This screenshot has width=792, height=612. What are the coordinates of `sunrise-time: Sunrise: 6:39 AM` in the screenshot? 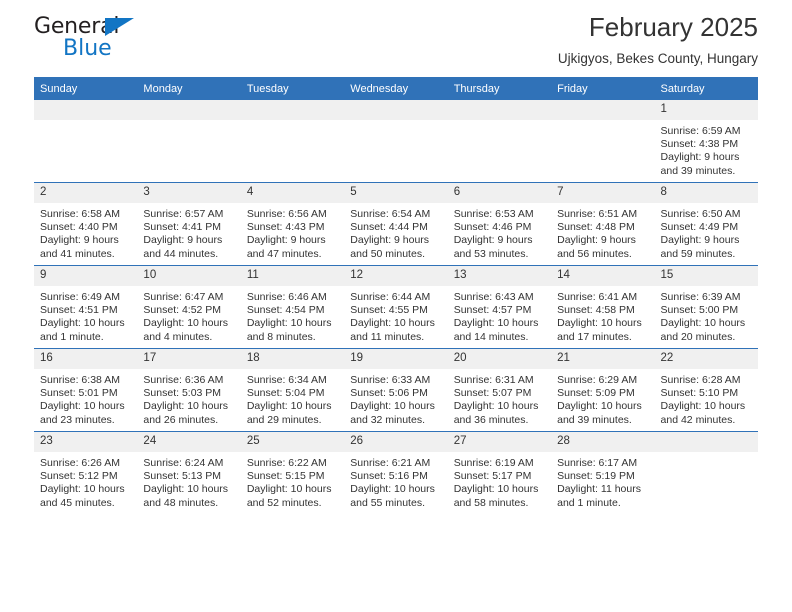 It's located at (700, 297).